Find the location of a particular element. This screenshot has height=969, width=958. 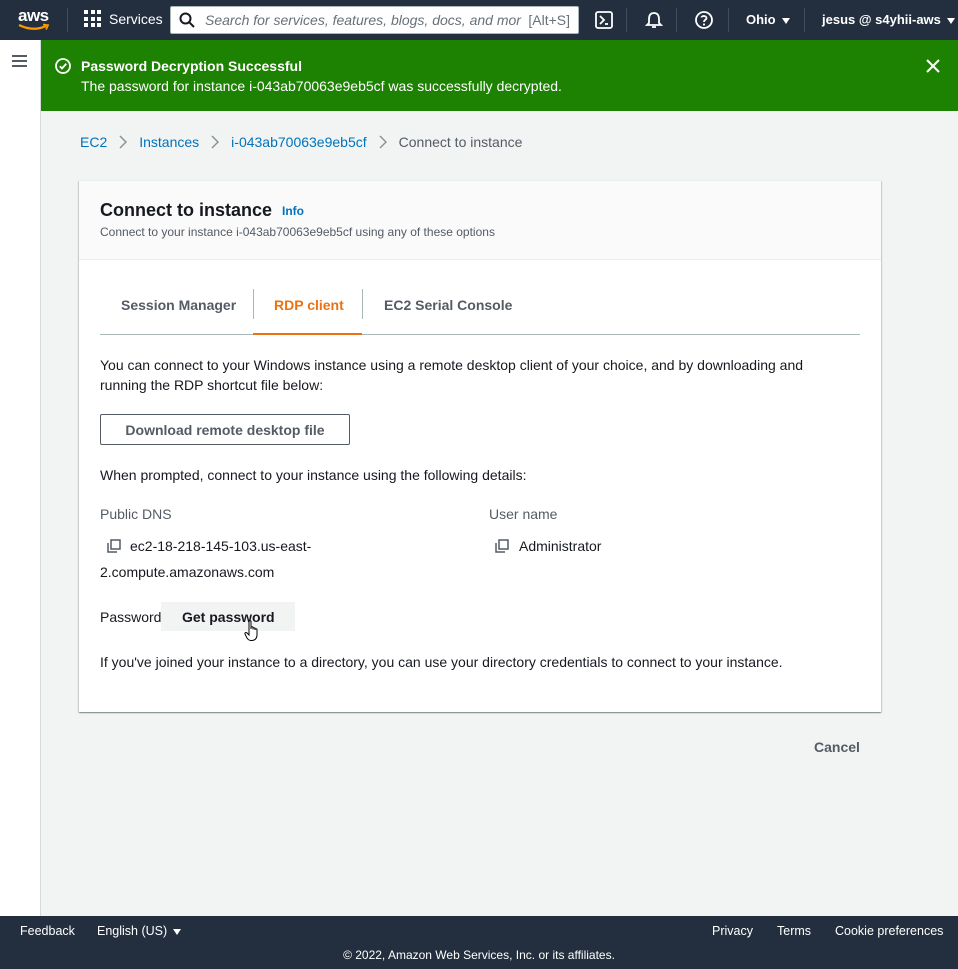

public-dns-label: Public DNS is located at coordinates (136, 514).